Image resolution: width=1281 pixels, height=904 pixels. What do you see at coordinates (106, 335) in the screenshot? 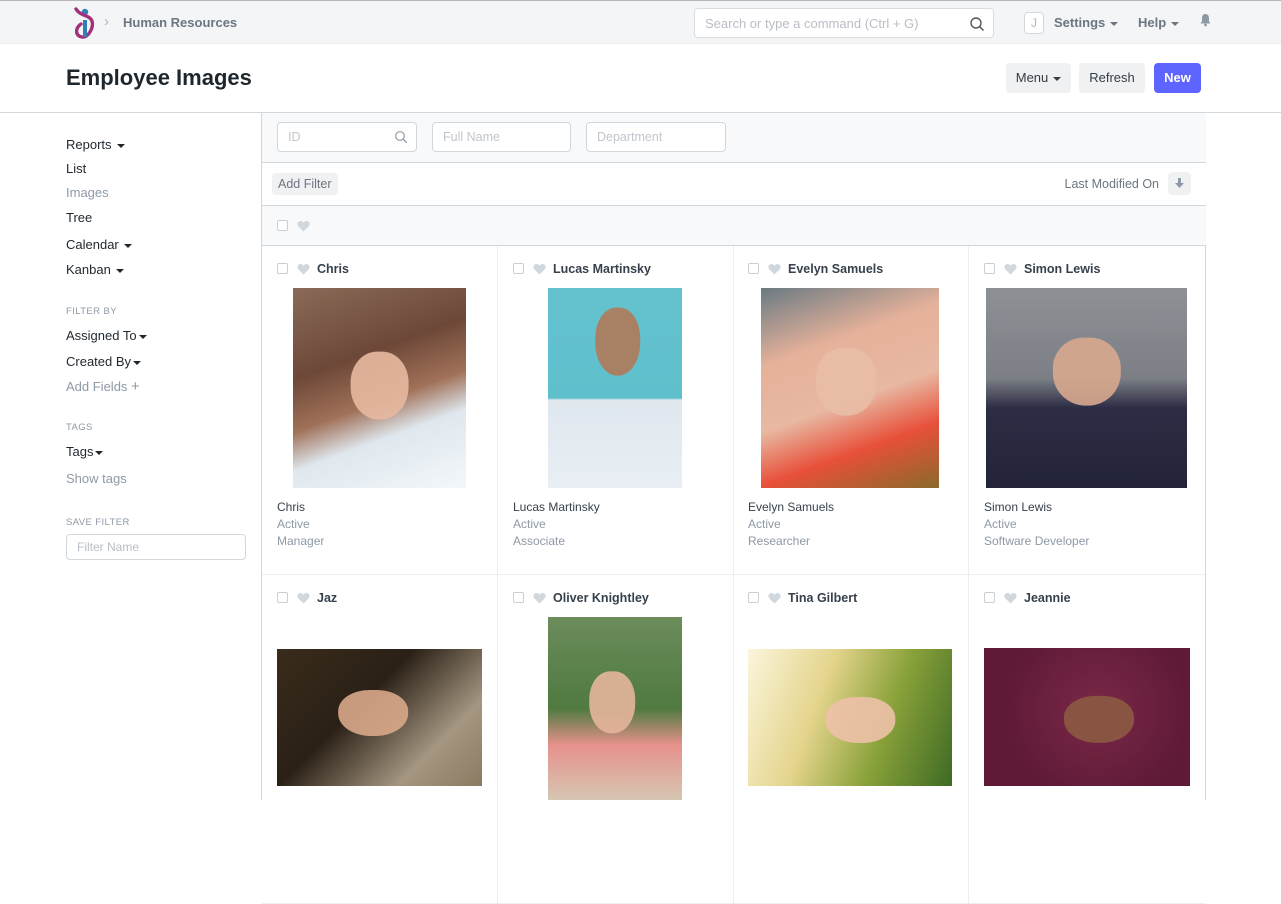
I see `assigned-to-dropdown: Assigned To` at bounding box center [106, 335].